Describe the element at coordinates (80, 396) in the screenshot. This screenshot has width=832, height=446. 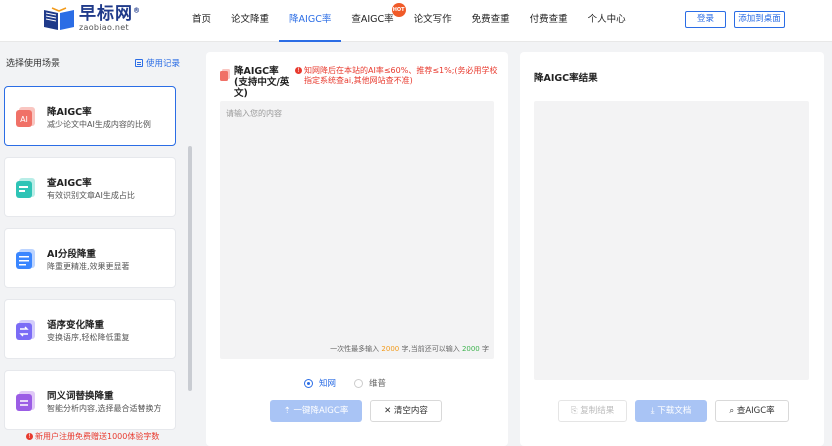
I see `scene-title: 同义词替换降重` at that location.